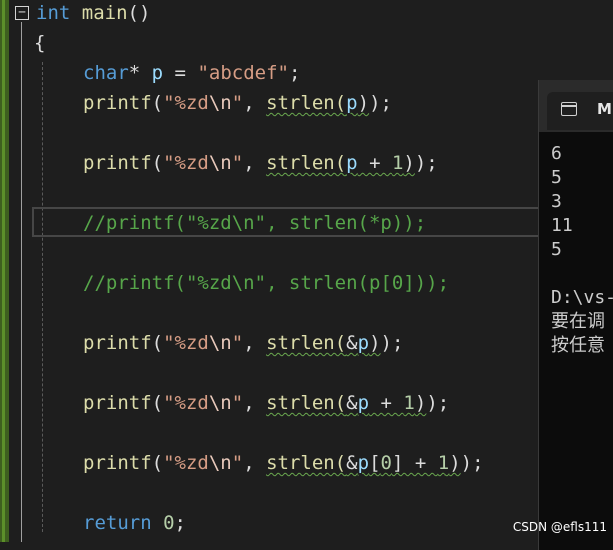 This screenshot has width=613, height=550. What do you see at coordinates (374, 163) in the screenshot?
I see `code-token: +` at bounding box center [374, 163].